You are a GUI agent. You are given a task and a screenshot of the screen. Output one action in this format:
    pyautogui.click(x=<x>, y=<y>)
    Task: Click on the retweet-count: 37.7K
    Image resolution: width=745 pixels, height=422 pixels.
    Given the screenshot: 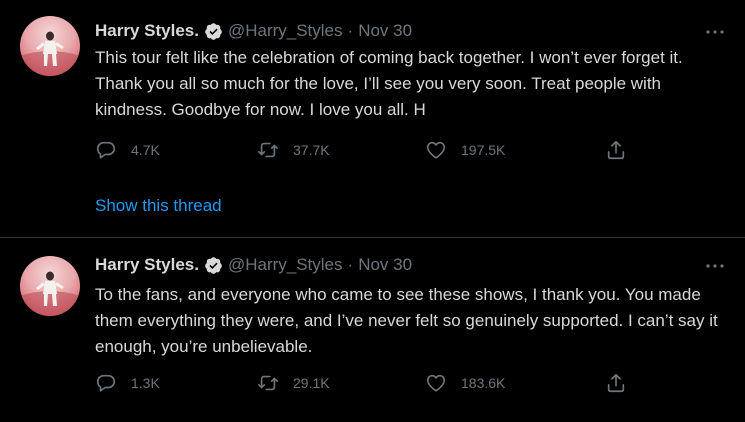 What is the action you would take?
    pyautogui.click(x=311, y=150)
    